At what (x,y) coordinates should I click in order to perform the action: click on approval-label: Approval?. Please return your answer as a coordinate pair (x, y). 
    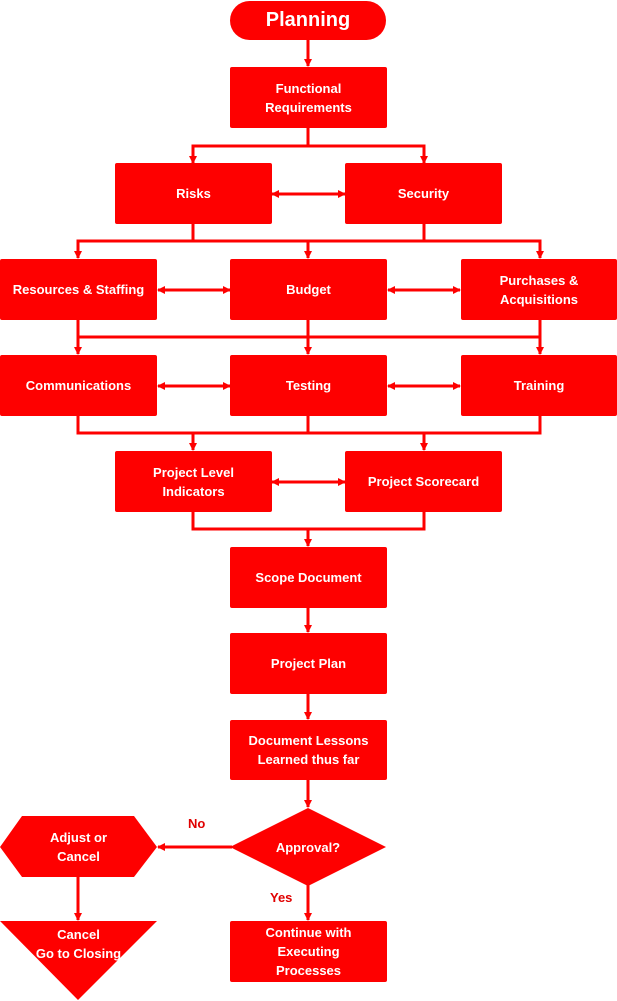
    Looking at the image, I should click on (308, 847).